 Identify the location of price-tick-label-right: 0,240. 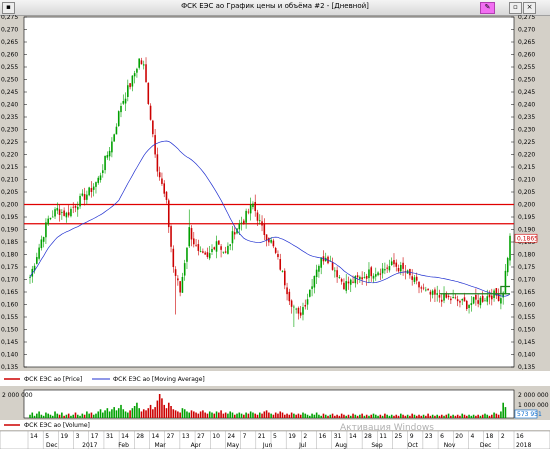
(526, 105).